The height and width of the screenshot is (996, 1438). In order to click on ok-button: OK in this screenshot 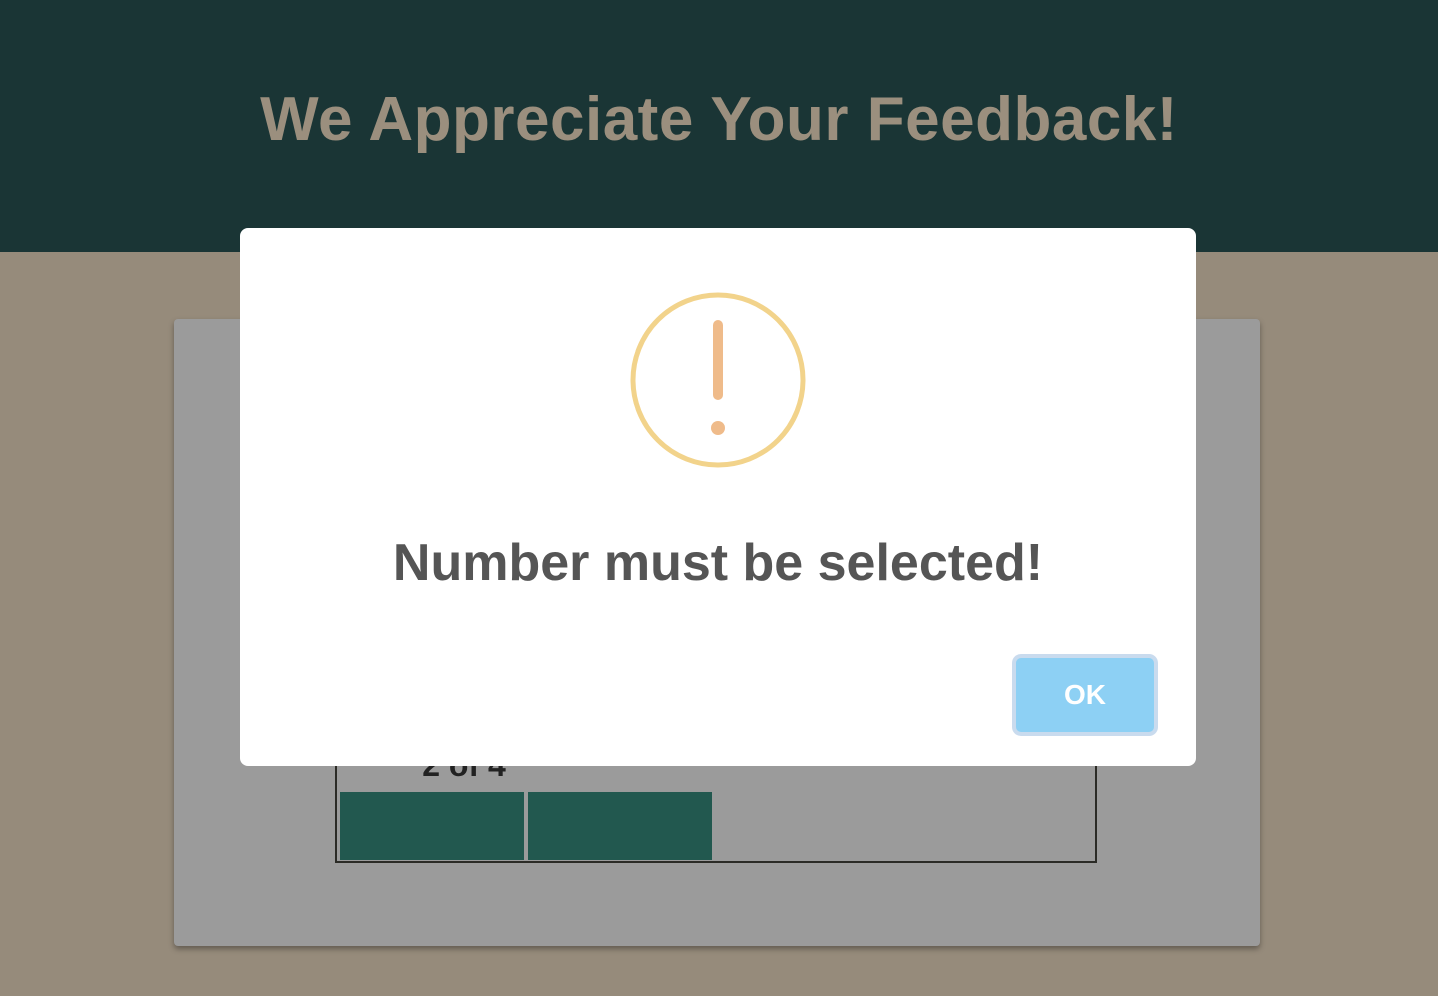, I will do `click(1085, 695)`.